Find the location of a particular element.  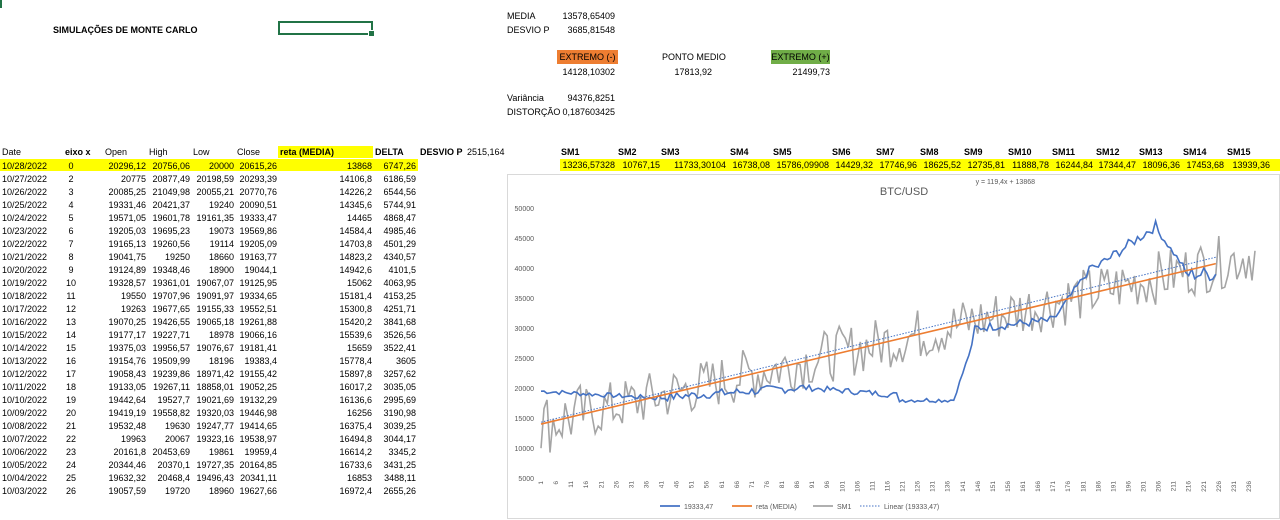

trendline-equation: y = 119,4x + 13868 is located at coordinates (1006, 182).